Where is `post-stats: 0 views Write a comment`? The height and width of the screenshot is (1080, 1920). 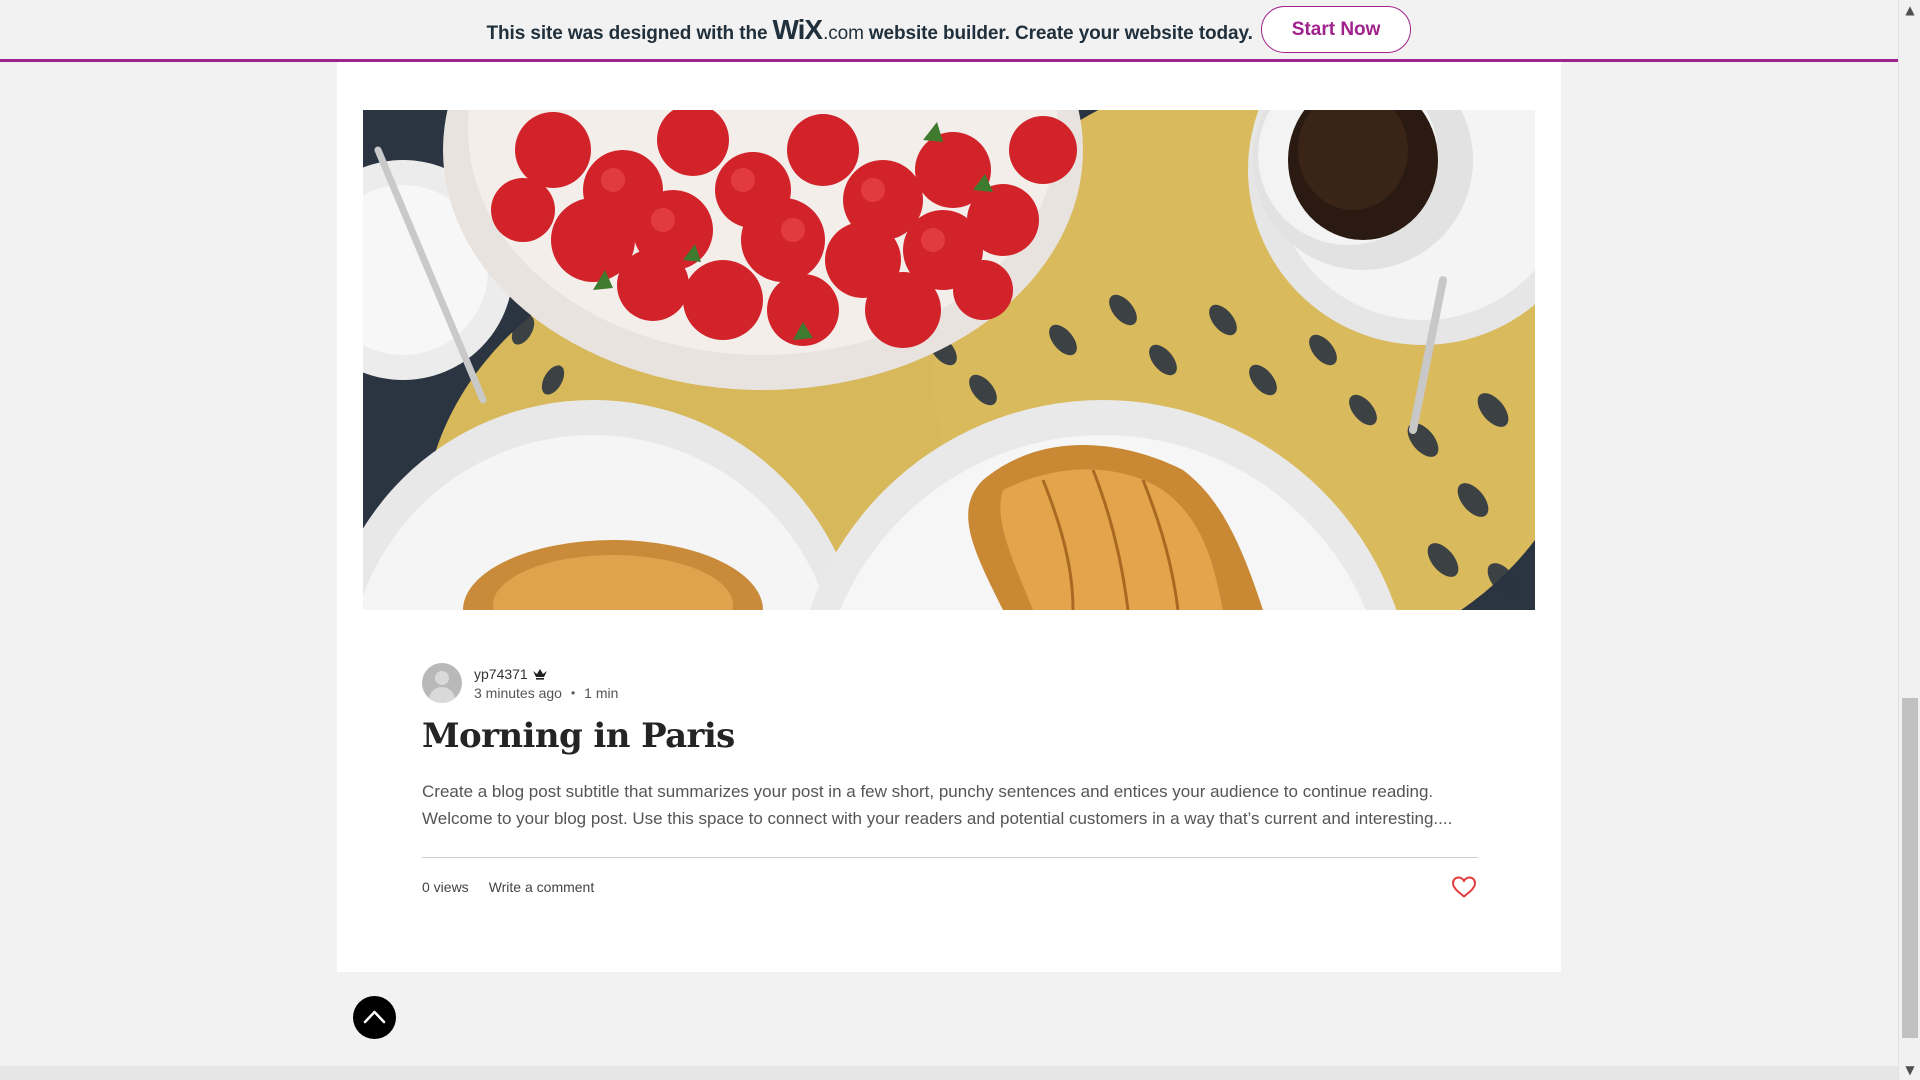 post-stats: 0 views Write a comment is located at coordinates (508, 887).